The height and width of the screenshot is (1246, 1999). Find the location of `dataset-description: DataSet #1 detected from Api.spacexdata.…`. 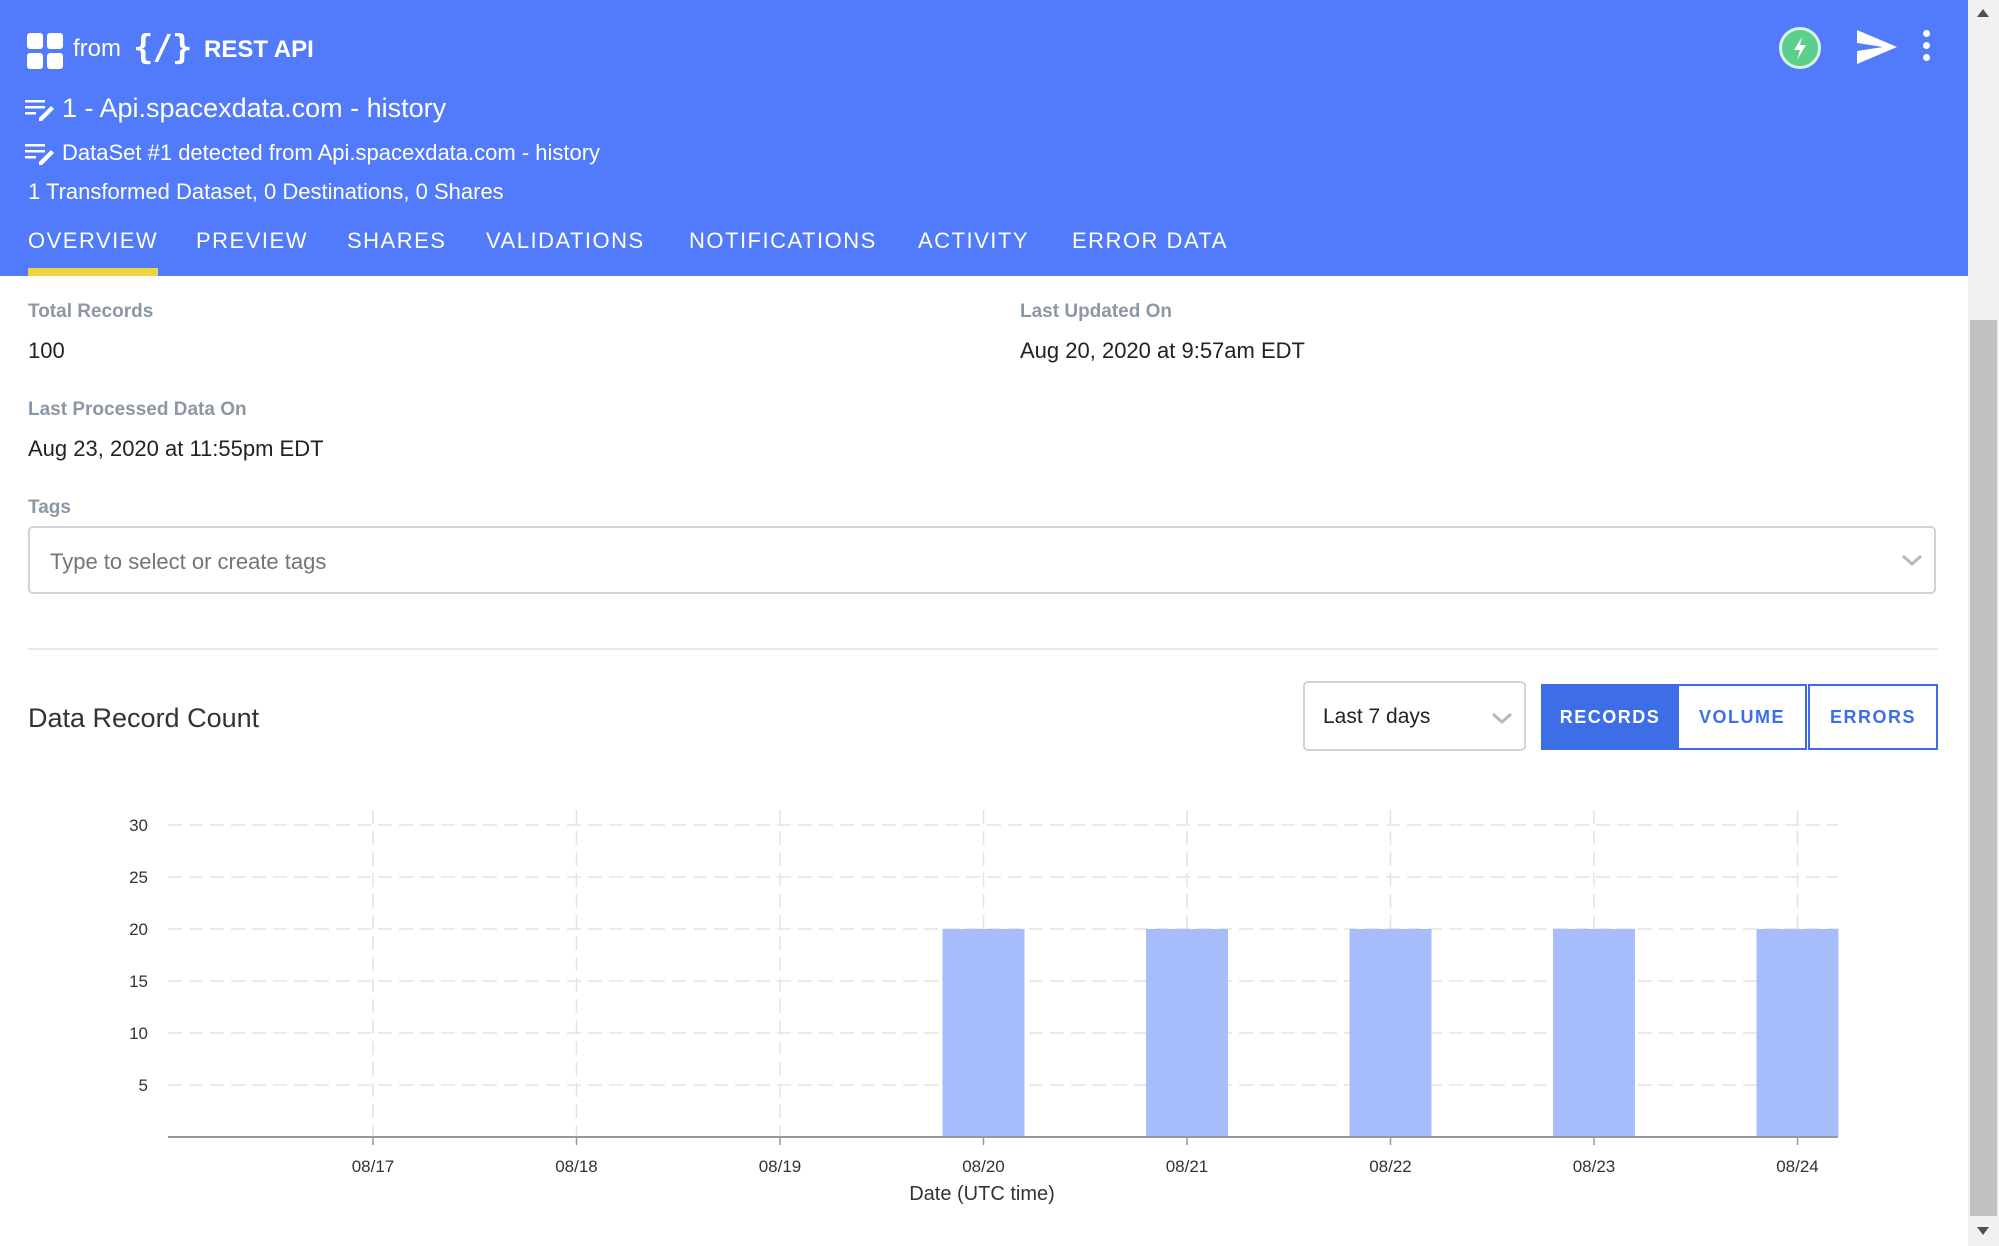

dataset-description: DataSet #1 detected from Api.spacexdata.… is located at coordinates (331, 152).